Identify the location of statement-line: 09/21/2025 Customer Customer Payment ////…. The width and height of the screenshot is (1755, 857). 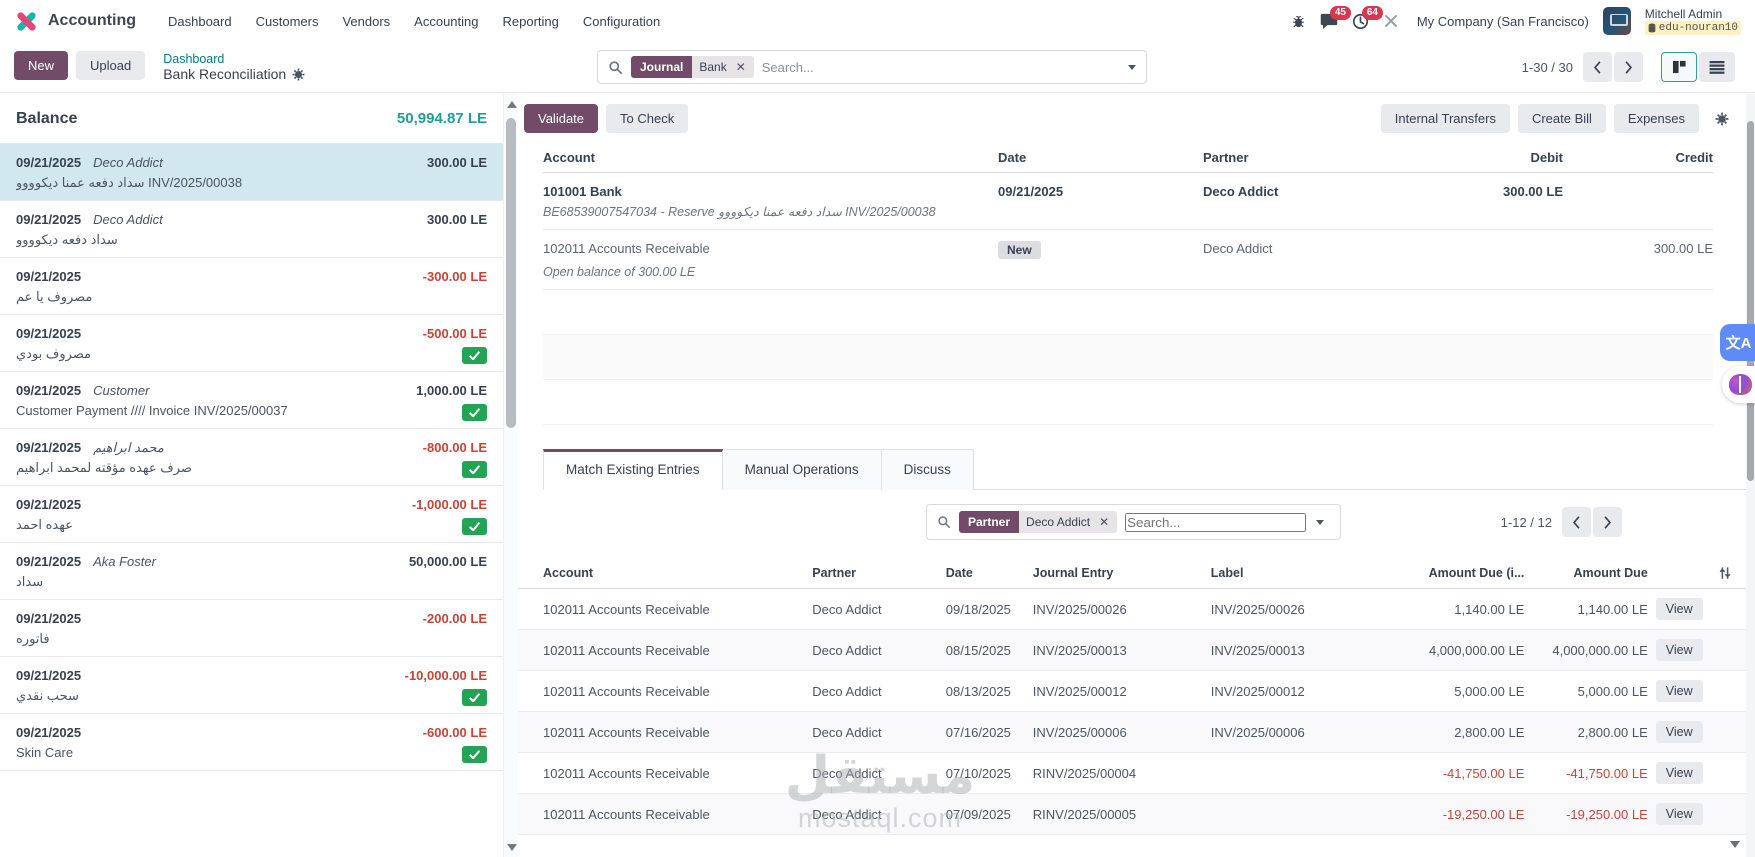
(251, 400).